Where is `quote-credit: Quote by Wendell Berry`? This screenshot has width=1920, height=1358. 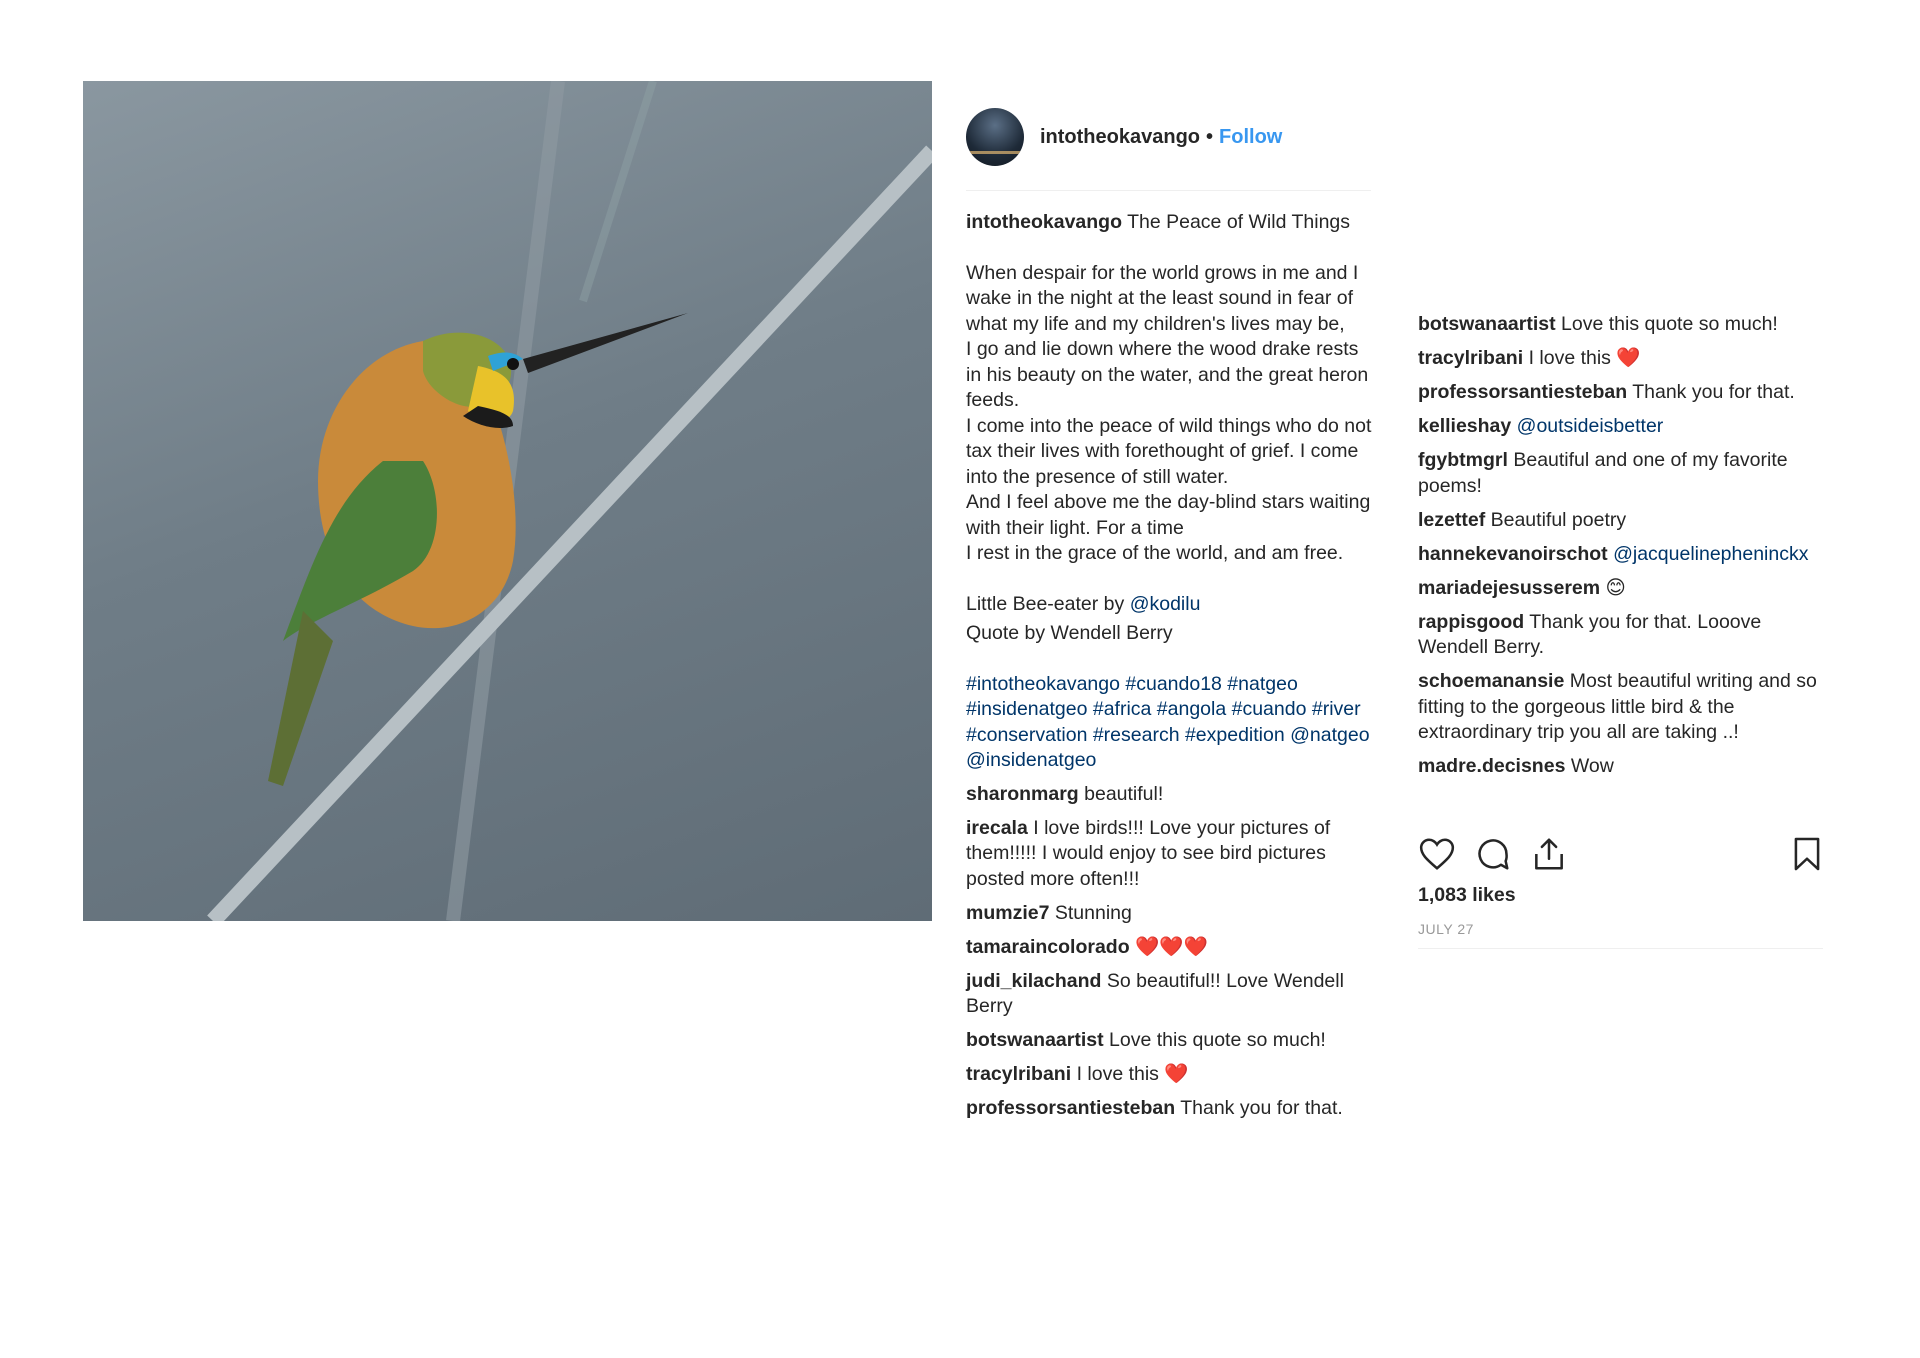
quote-credit: Quote by Wendell Berry is located at coordinates (1069, 633).